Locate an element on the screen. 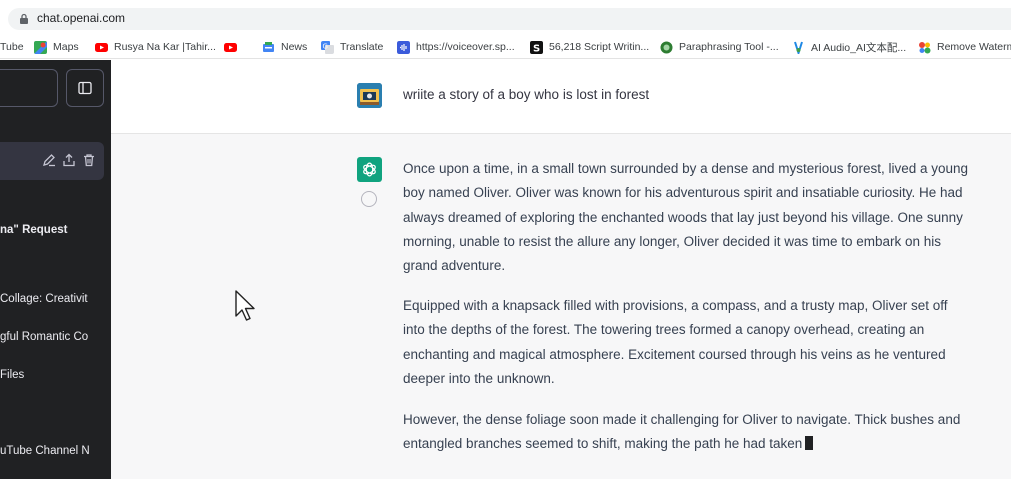 This screenshot has width=1011, height=479. sidebar-item-collage: Collage: Creativit is located at coordinates (44, 299).